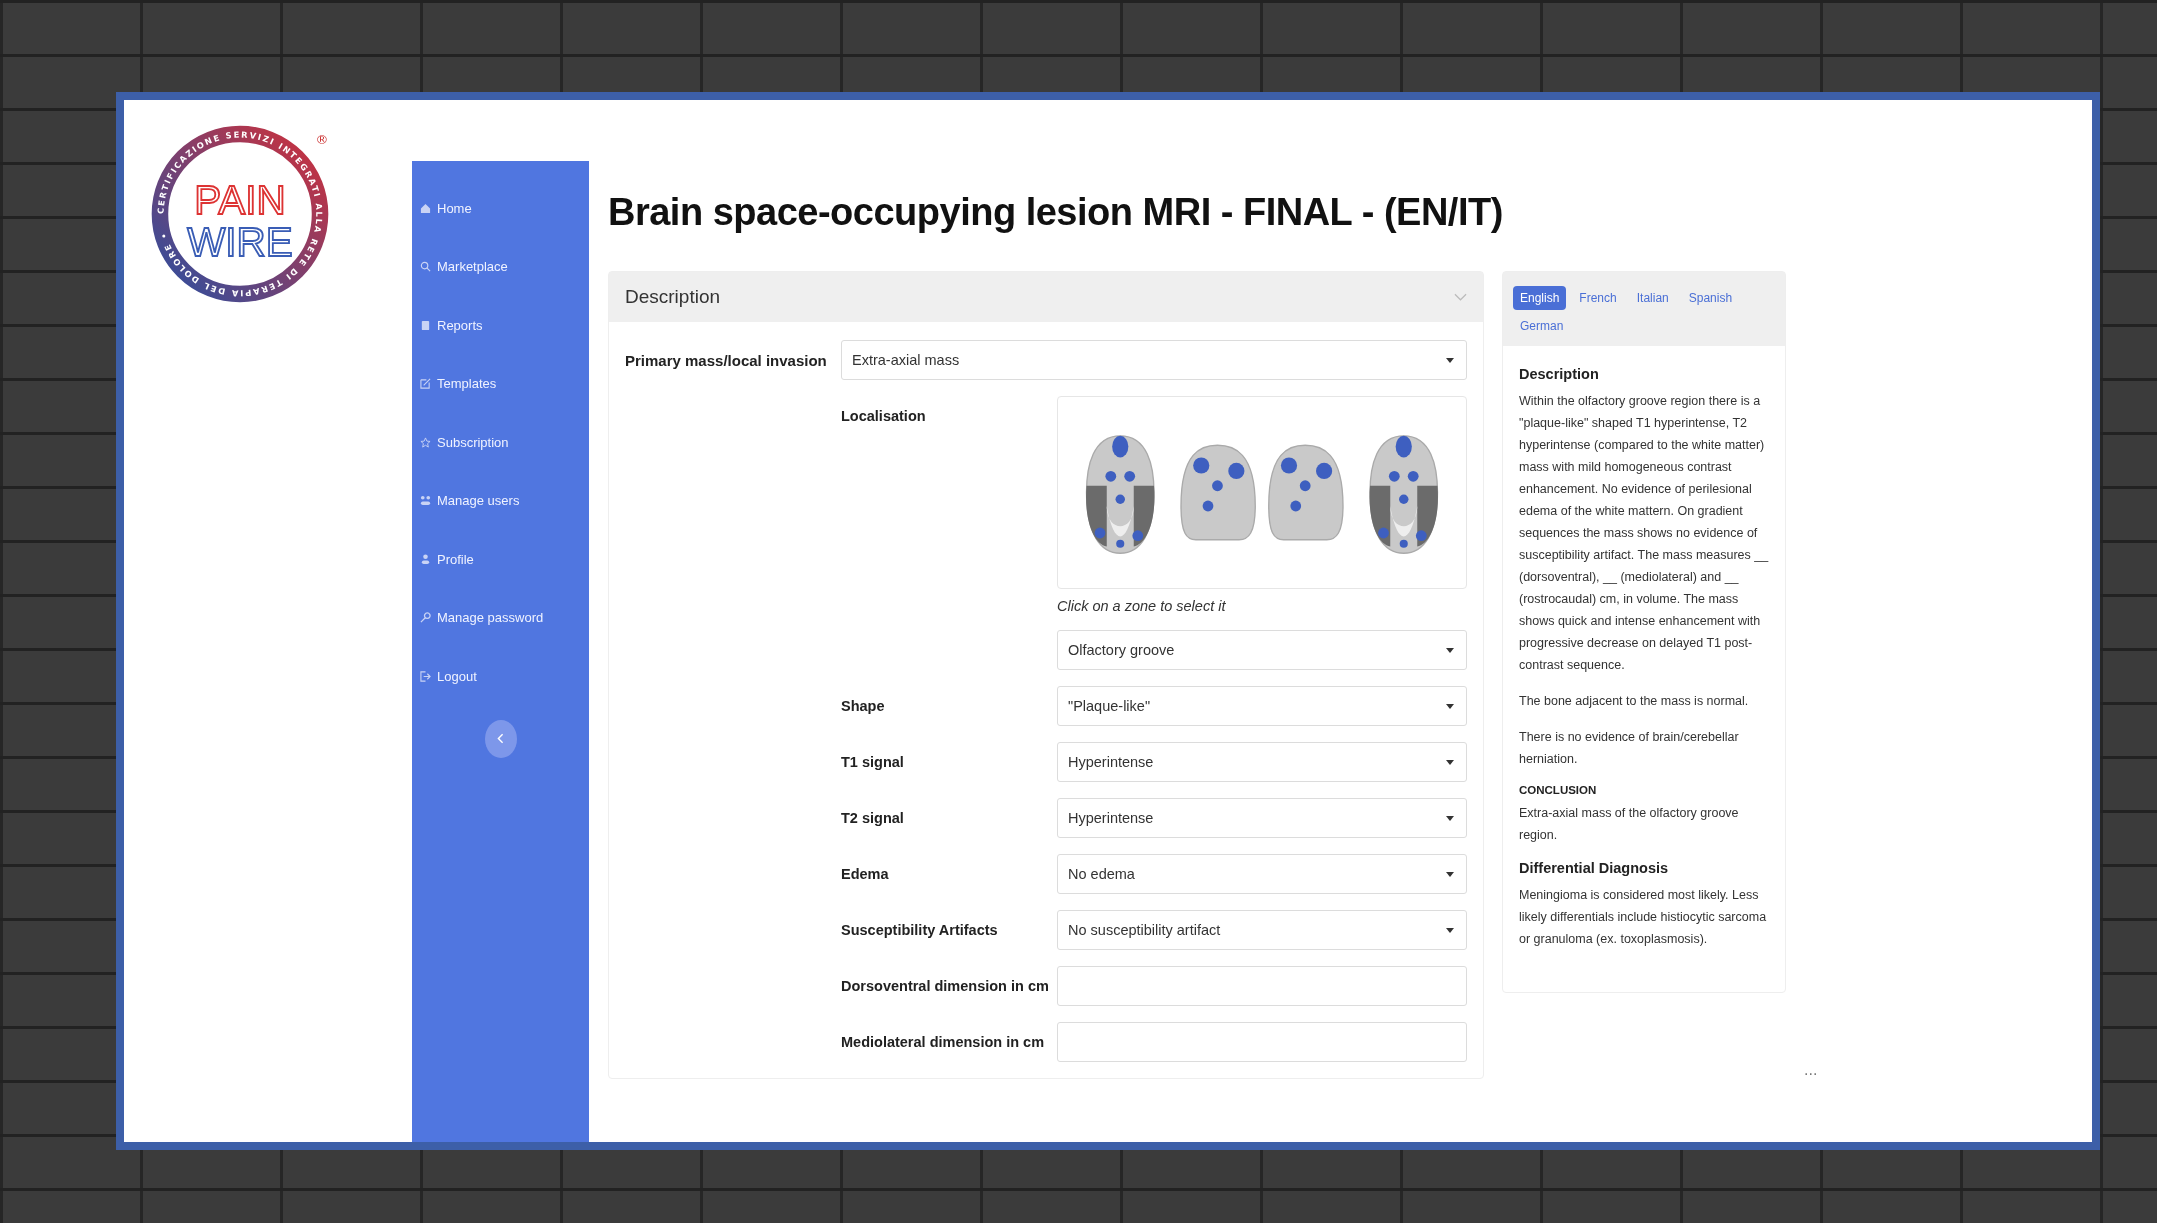 This screenshot has width=2157, height=1223. What do you see at coordinates (1154, 360) in the screenshot?
I see `select-field: Extra-axial mass` at bounding box center [1154, 360].